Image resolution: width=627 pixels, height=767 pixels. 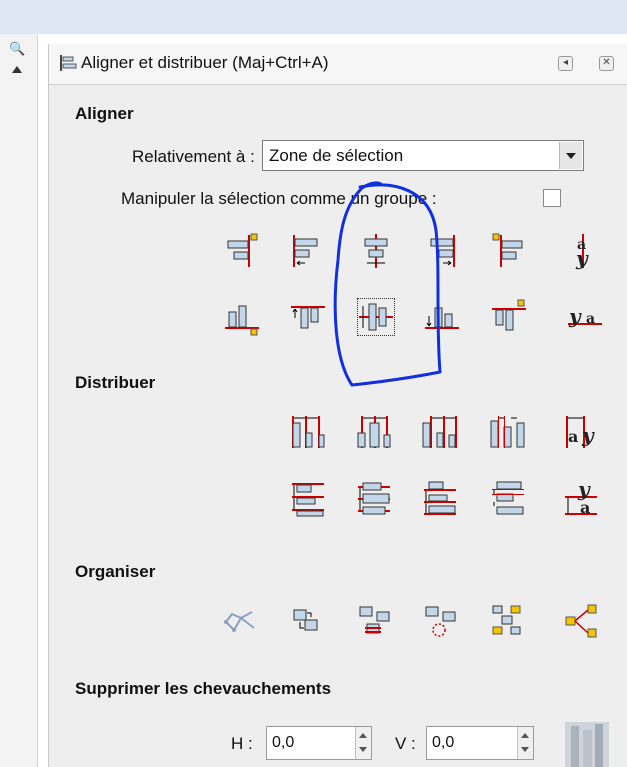 What do you see at coordinates (242, 317) in the screenshot?
I see `align-bottom-to-top-anchor-icon` at bounding box center [242, 317].